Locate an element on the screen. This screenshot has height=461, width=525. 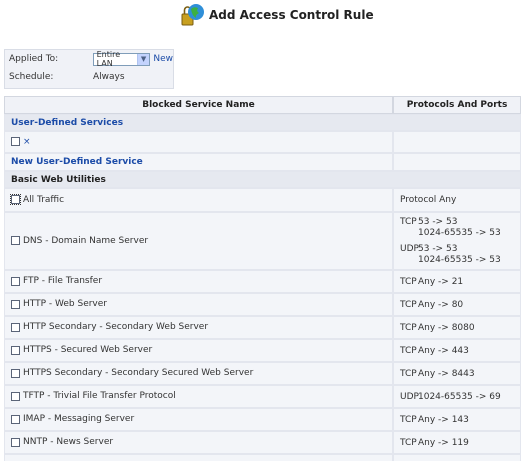
rule-settings-panel: Applied To: Entire LAN ▼ New Schedule is located at coordinates (89, 69).